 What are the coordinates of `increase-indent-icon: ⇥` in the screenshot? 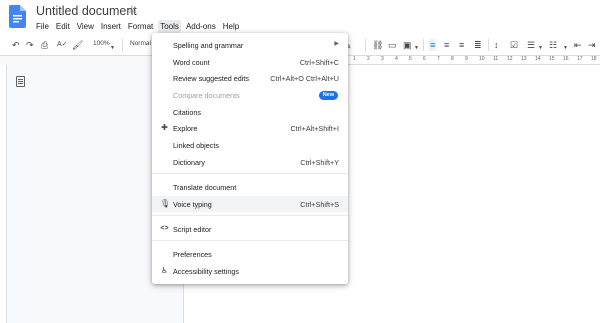 It's located at (592, 45).